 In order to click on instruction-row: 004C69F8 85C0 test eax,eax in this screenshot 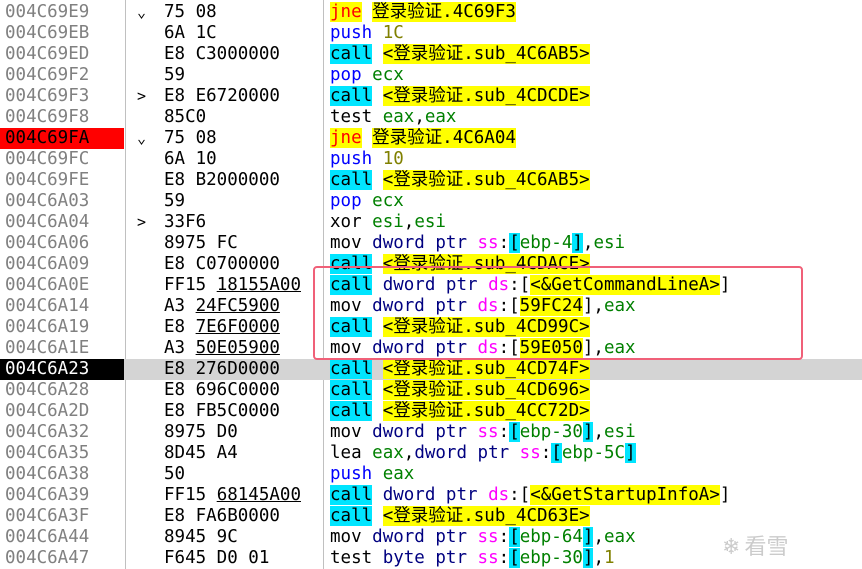, I will do `click(431, 117)`.